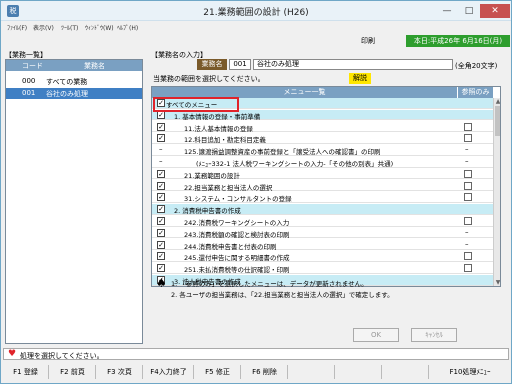 This screenshot has height=384, width=512. What do you see at coordinates (322, 209) in the screenshot?
I see `menu-row: ✓ 2. 消費税申告書の作成` at bounding box center [322, 209].